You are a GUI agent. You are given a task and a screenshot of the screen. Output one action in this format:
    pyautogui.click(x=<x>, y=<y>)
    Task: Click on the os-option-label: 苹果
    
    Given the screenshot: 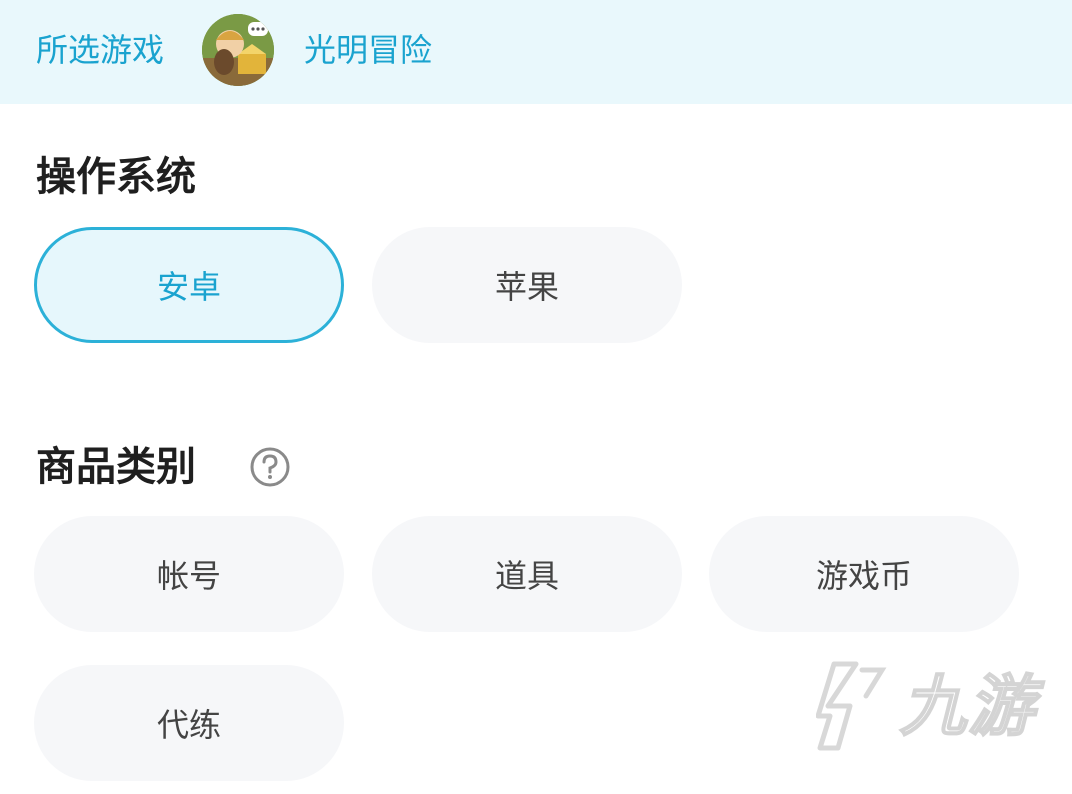 What is the action you would take?
    pyautogui.click(x=526, y=287)
    